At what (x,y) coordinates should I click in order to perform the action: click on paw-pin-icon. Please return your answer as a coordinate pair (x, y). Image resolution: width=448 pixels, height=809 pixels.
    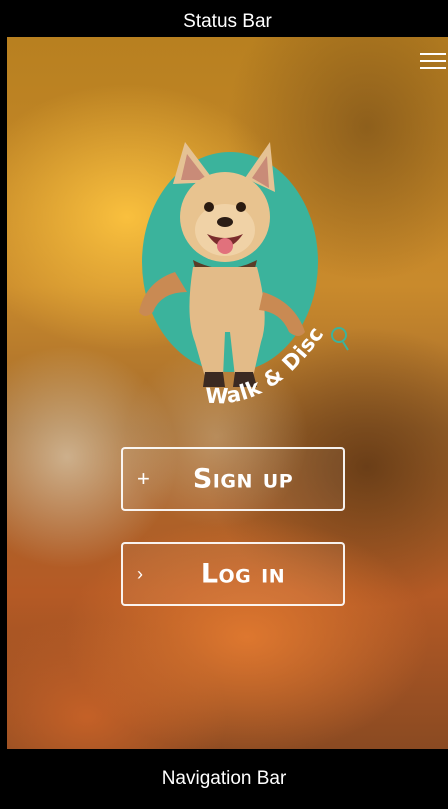
    Looking at the image, I should click on (340, 339).